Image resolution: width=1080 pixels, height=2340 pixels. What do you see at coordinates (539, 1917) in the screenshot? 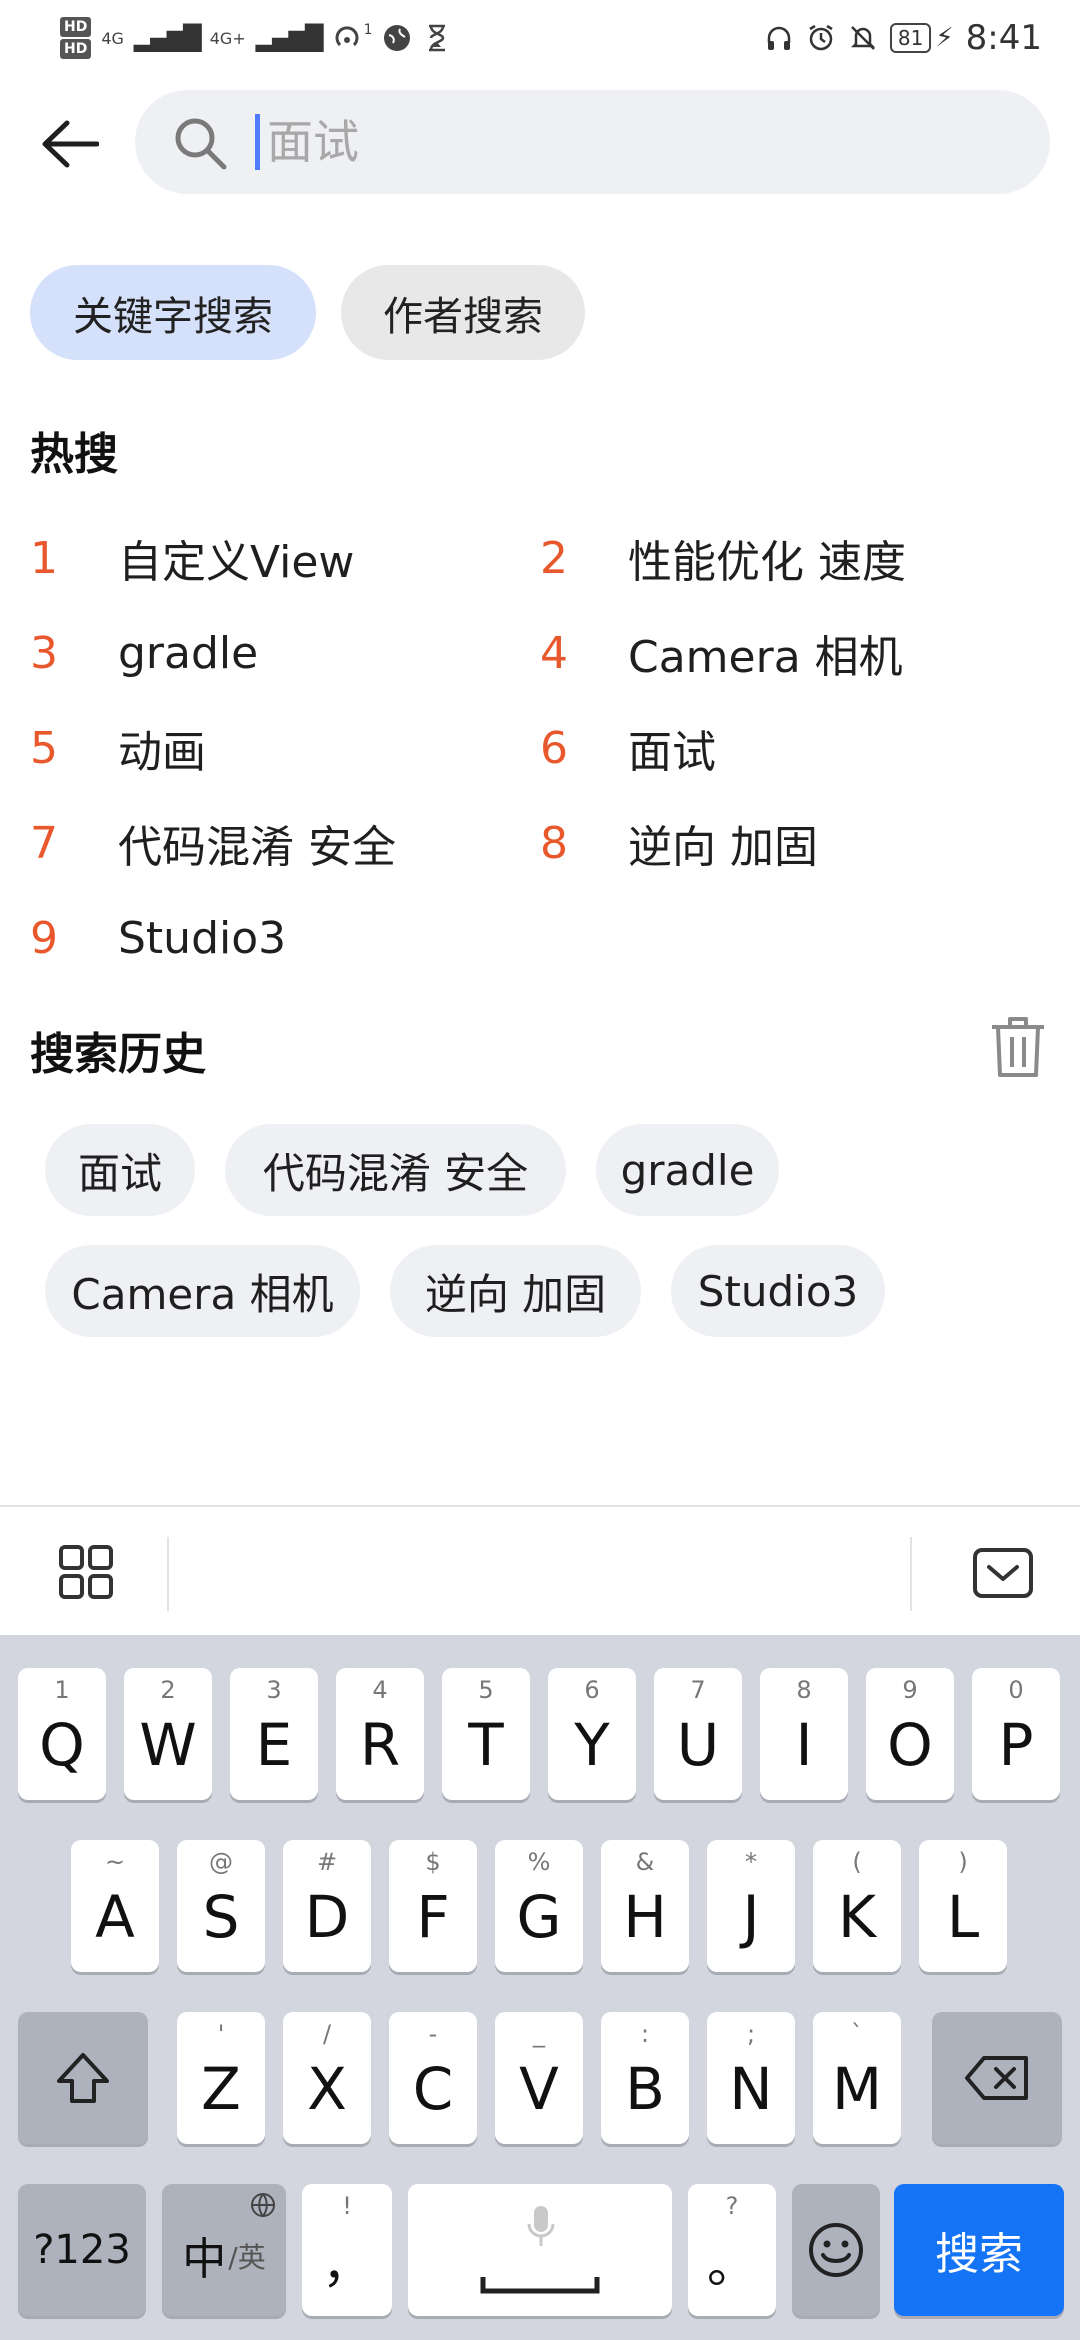
I see `key-label: G` at bounding box center [539, 1917].